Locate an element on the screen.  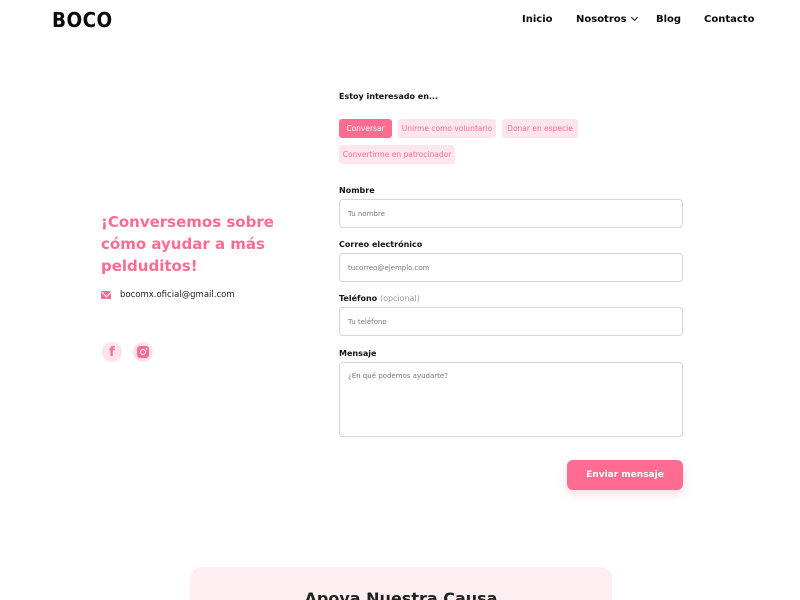
chip-voluntario: Unirme como voluntario is located at coordinates (447, 128).